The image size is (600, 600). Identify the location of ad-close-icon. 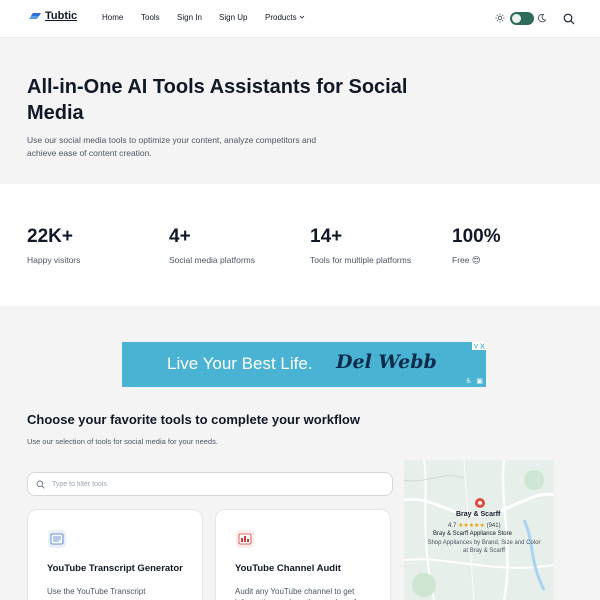
(479, 346).